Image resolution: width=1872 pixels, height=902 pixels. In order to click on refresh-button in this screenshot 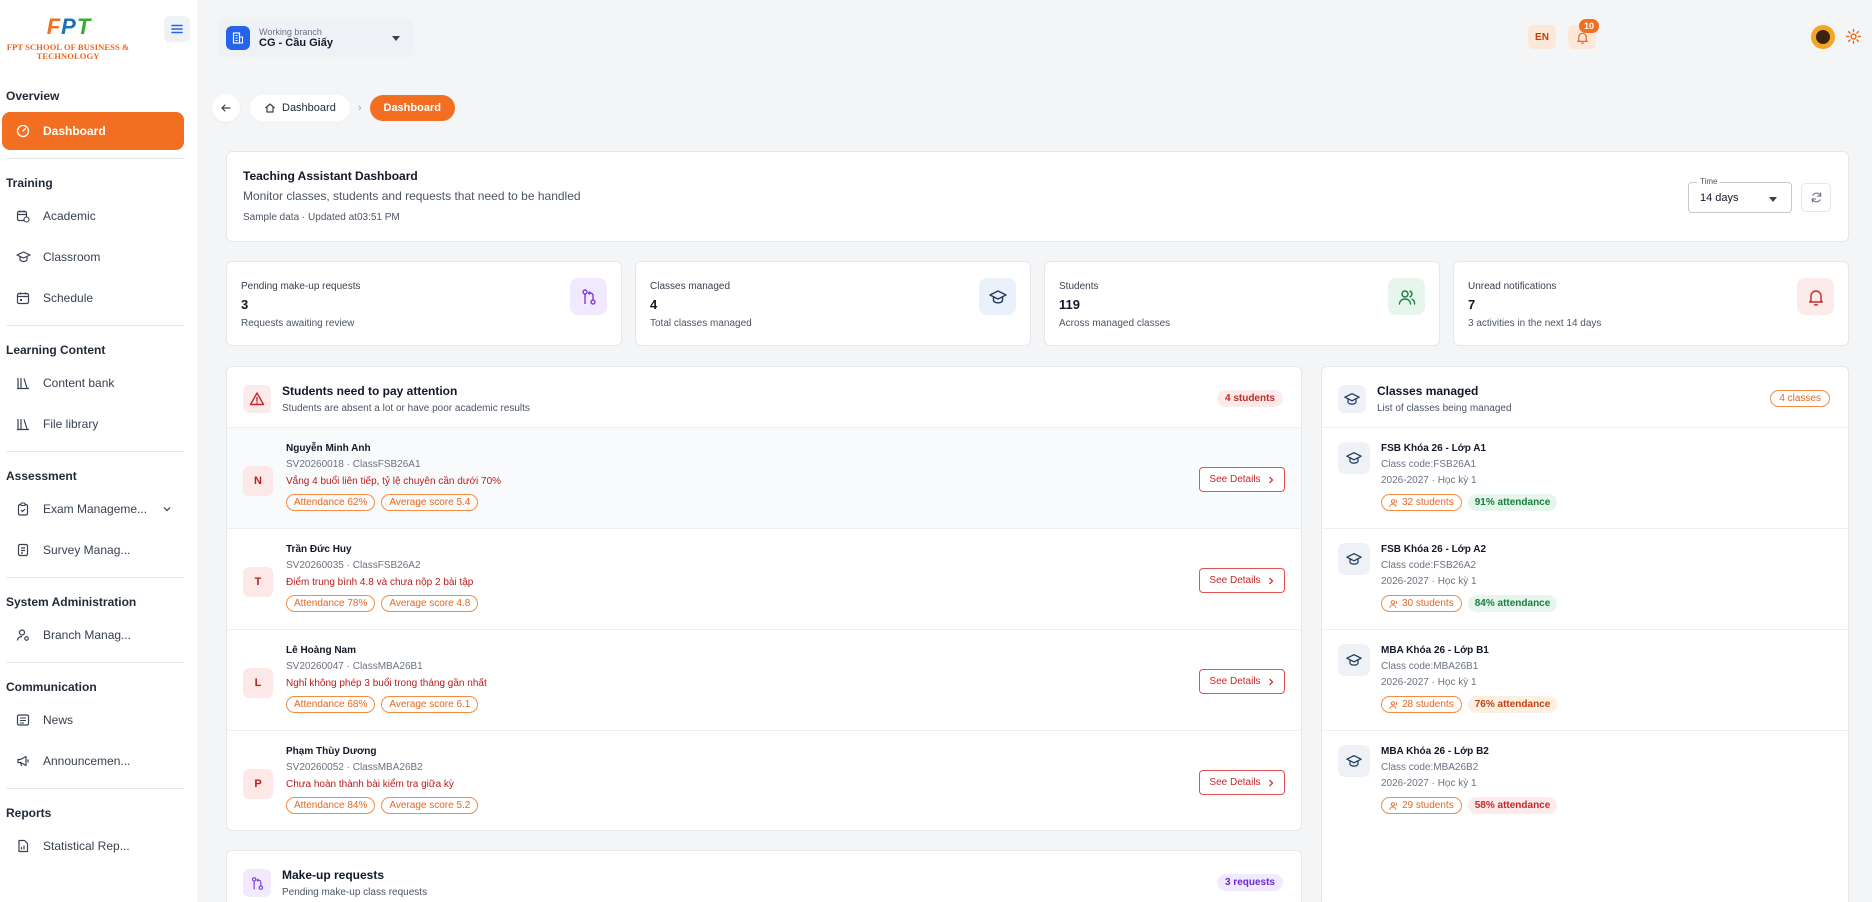, I will do `click(1816, 197)`.